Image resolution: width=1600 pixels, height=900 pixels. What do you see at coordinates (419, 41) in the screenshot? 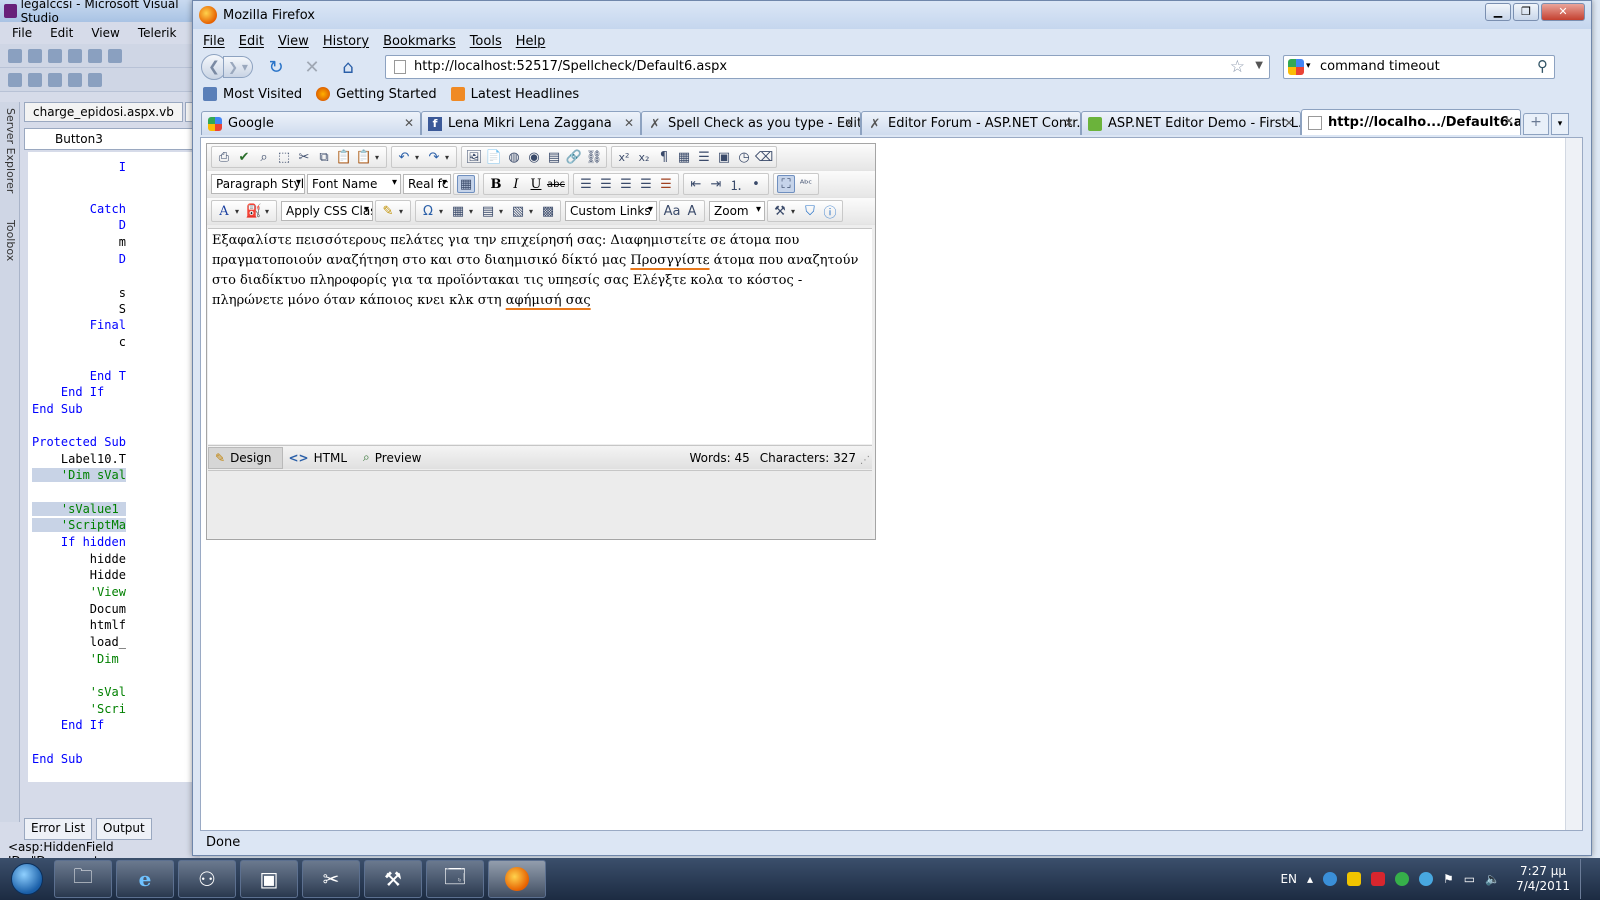
I see `menu-bookmarks: Bookmarks` at bounding box center [419, 41].